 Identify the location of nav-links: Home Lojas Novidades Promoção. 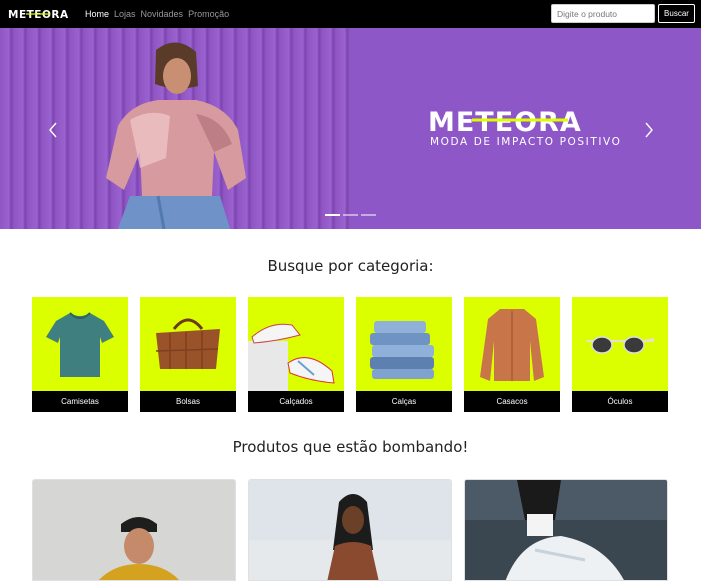
(157, 14).